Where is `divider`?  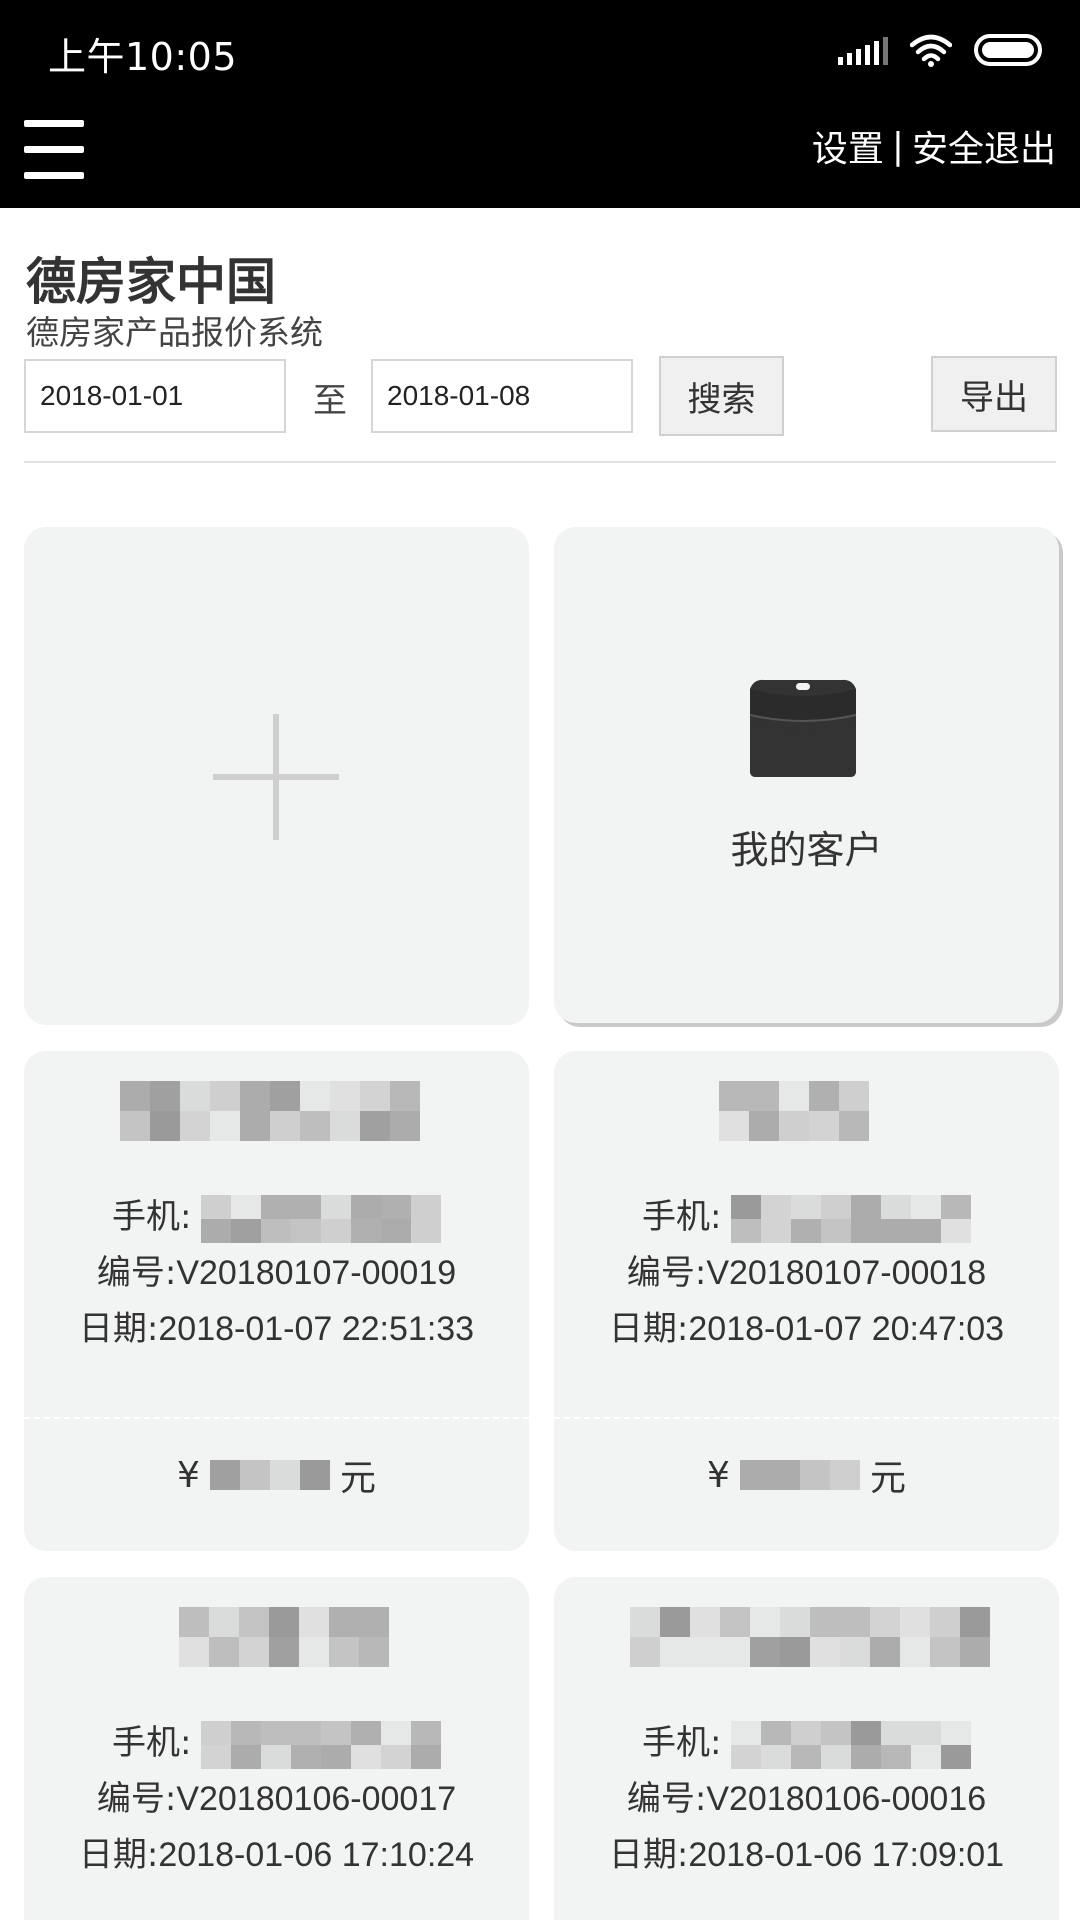 divider is located at coordinates (540, 462).